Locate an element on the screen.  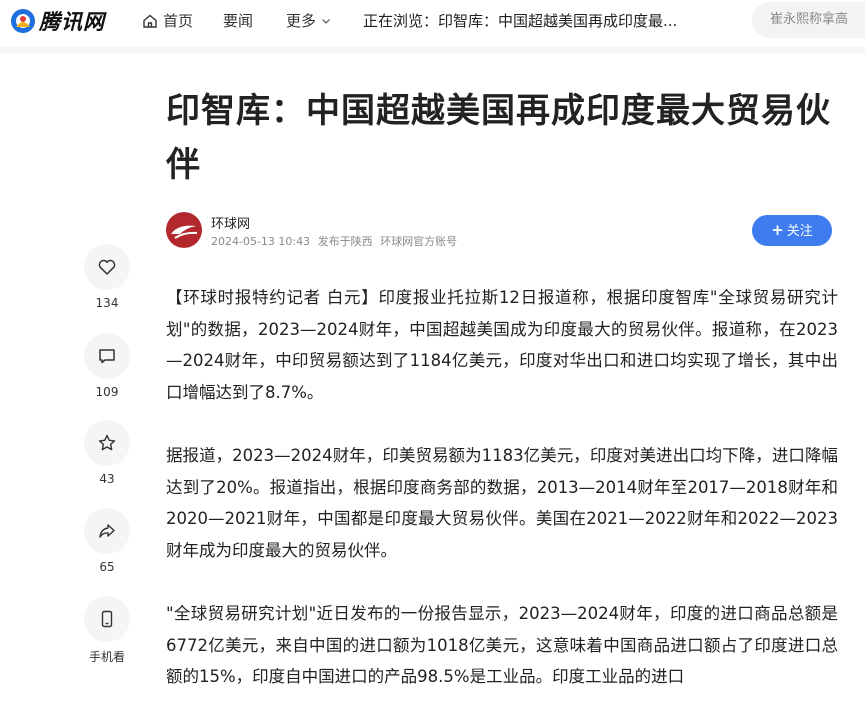
publish-date: 2024-05-13 10:43 is located at coordinates (261, 241).